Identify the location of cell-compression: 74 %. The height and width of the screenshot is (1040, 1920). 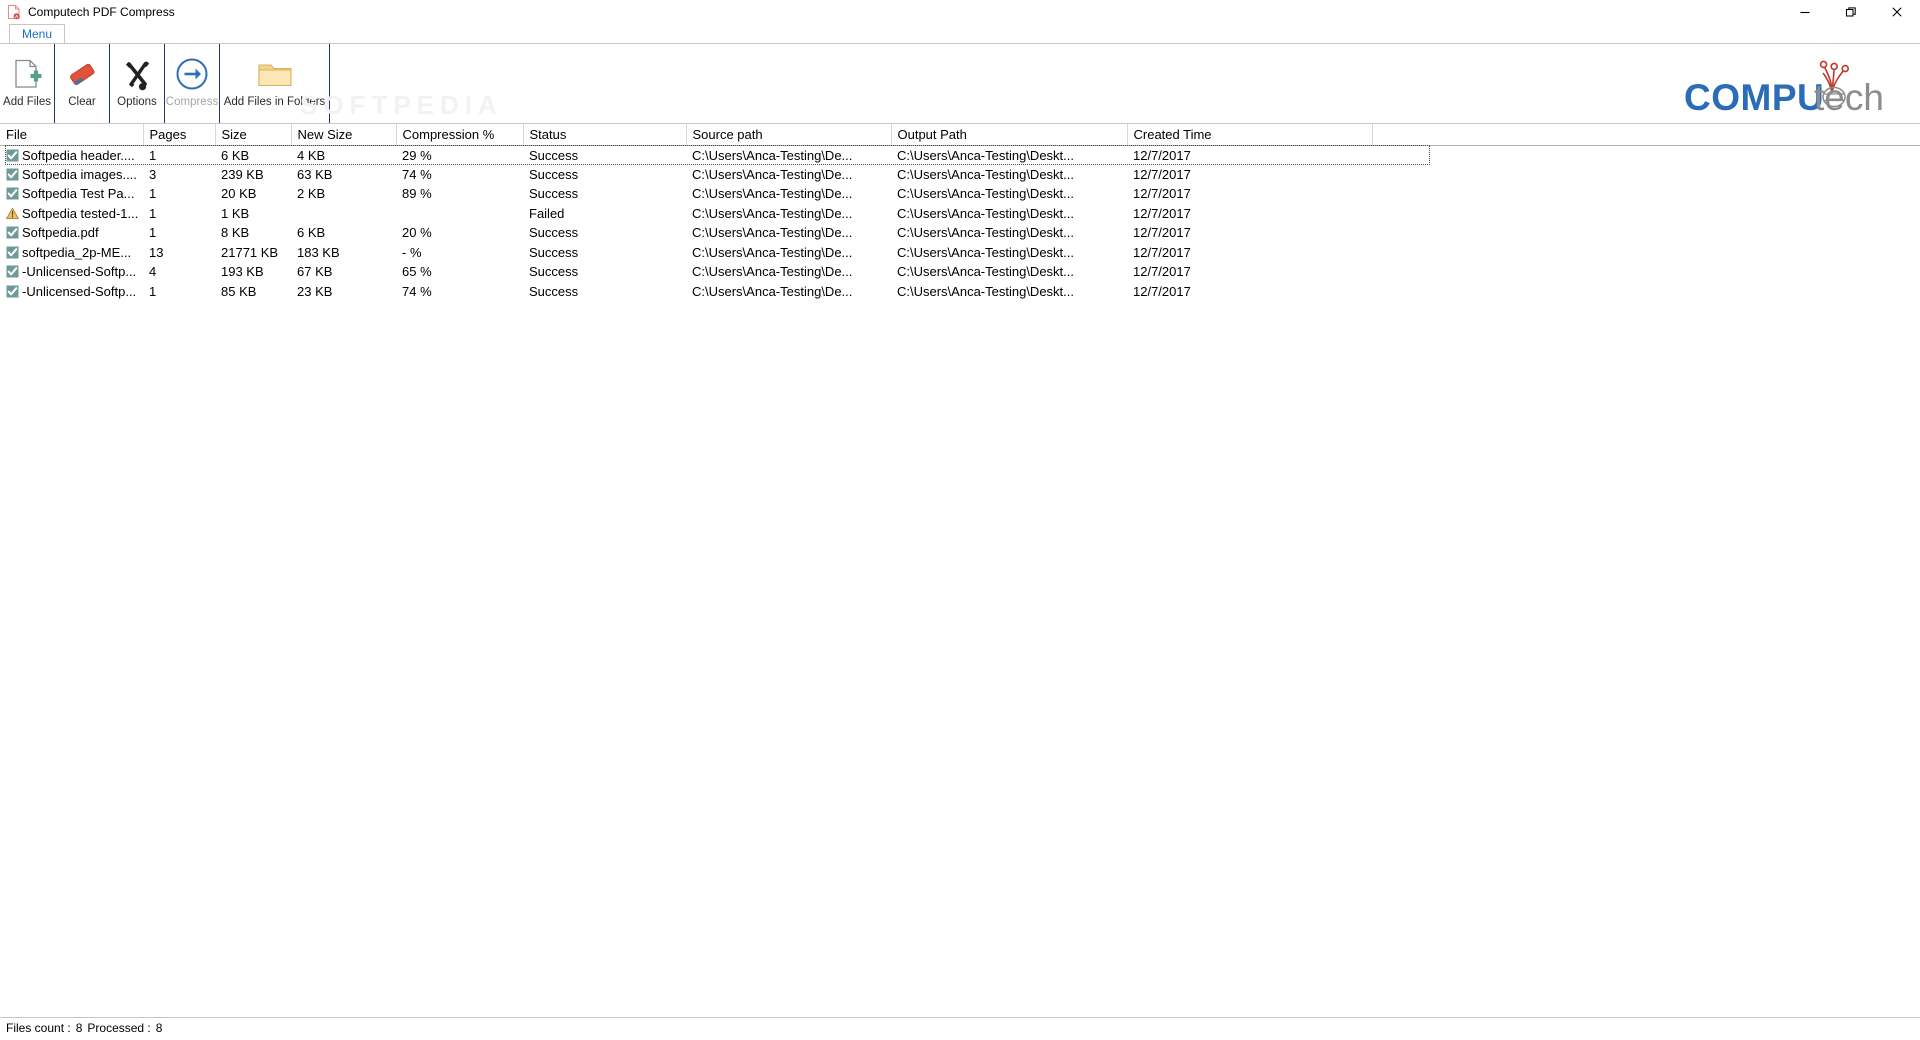
(417, 291).